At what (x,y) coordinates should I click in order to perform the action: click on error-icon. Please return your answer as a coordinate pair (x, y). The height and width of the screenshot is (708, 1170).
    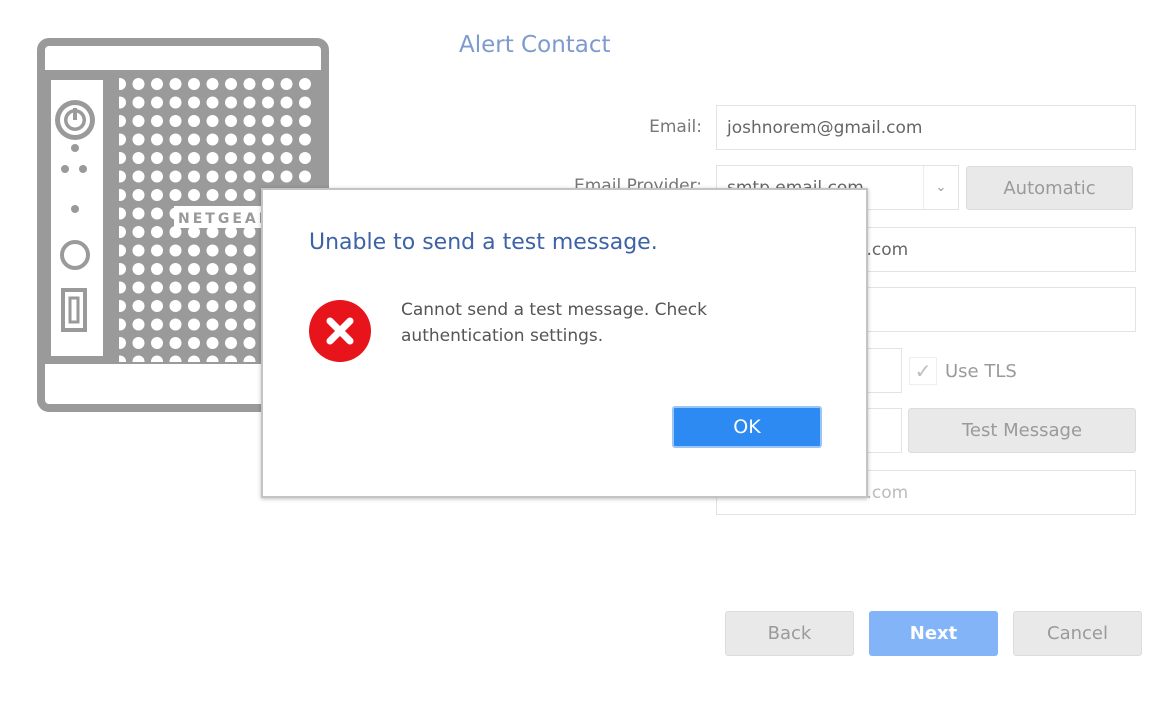
    Looking at the image, I should click on (340, 331).